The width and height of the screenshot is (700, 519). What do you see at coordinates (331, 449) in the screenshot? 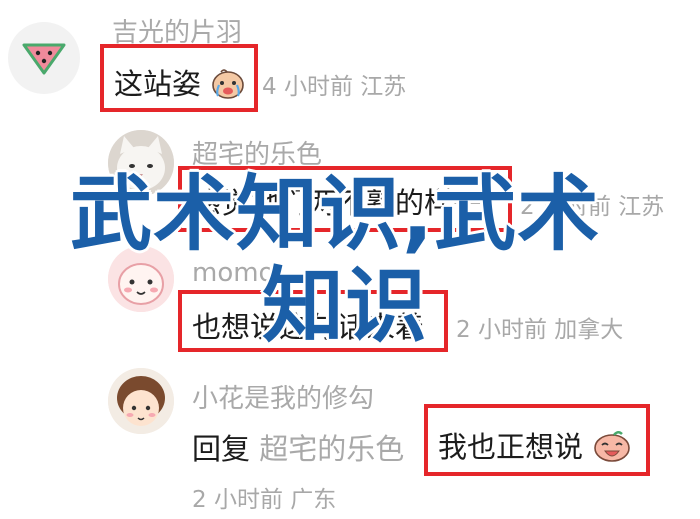
I see `reply-to-name: 超宅的乐色` at bounding box center [331, 449].